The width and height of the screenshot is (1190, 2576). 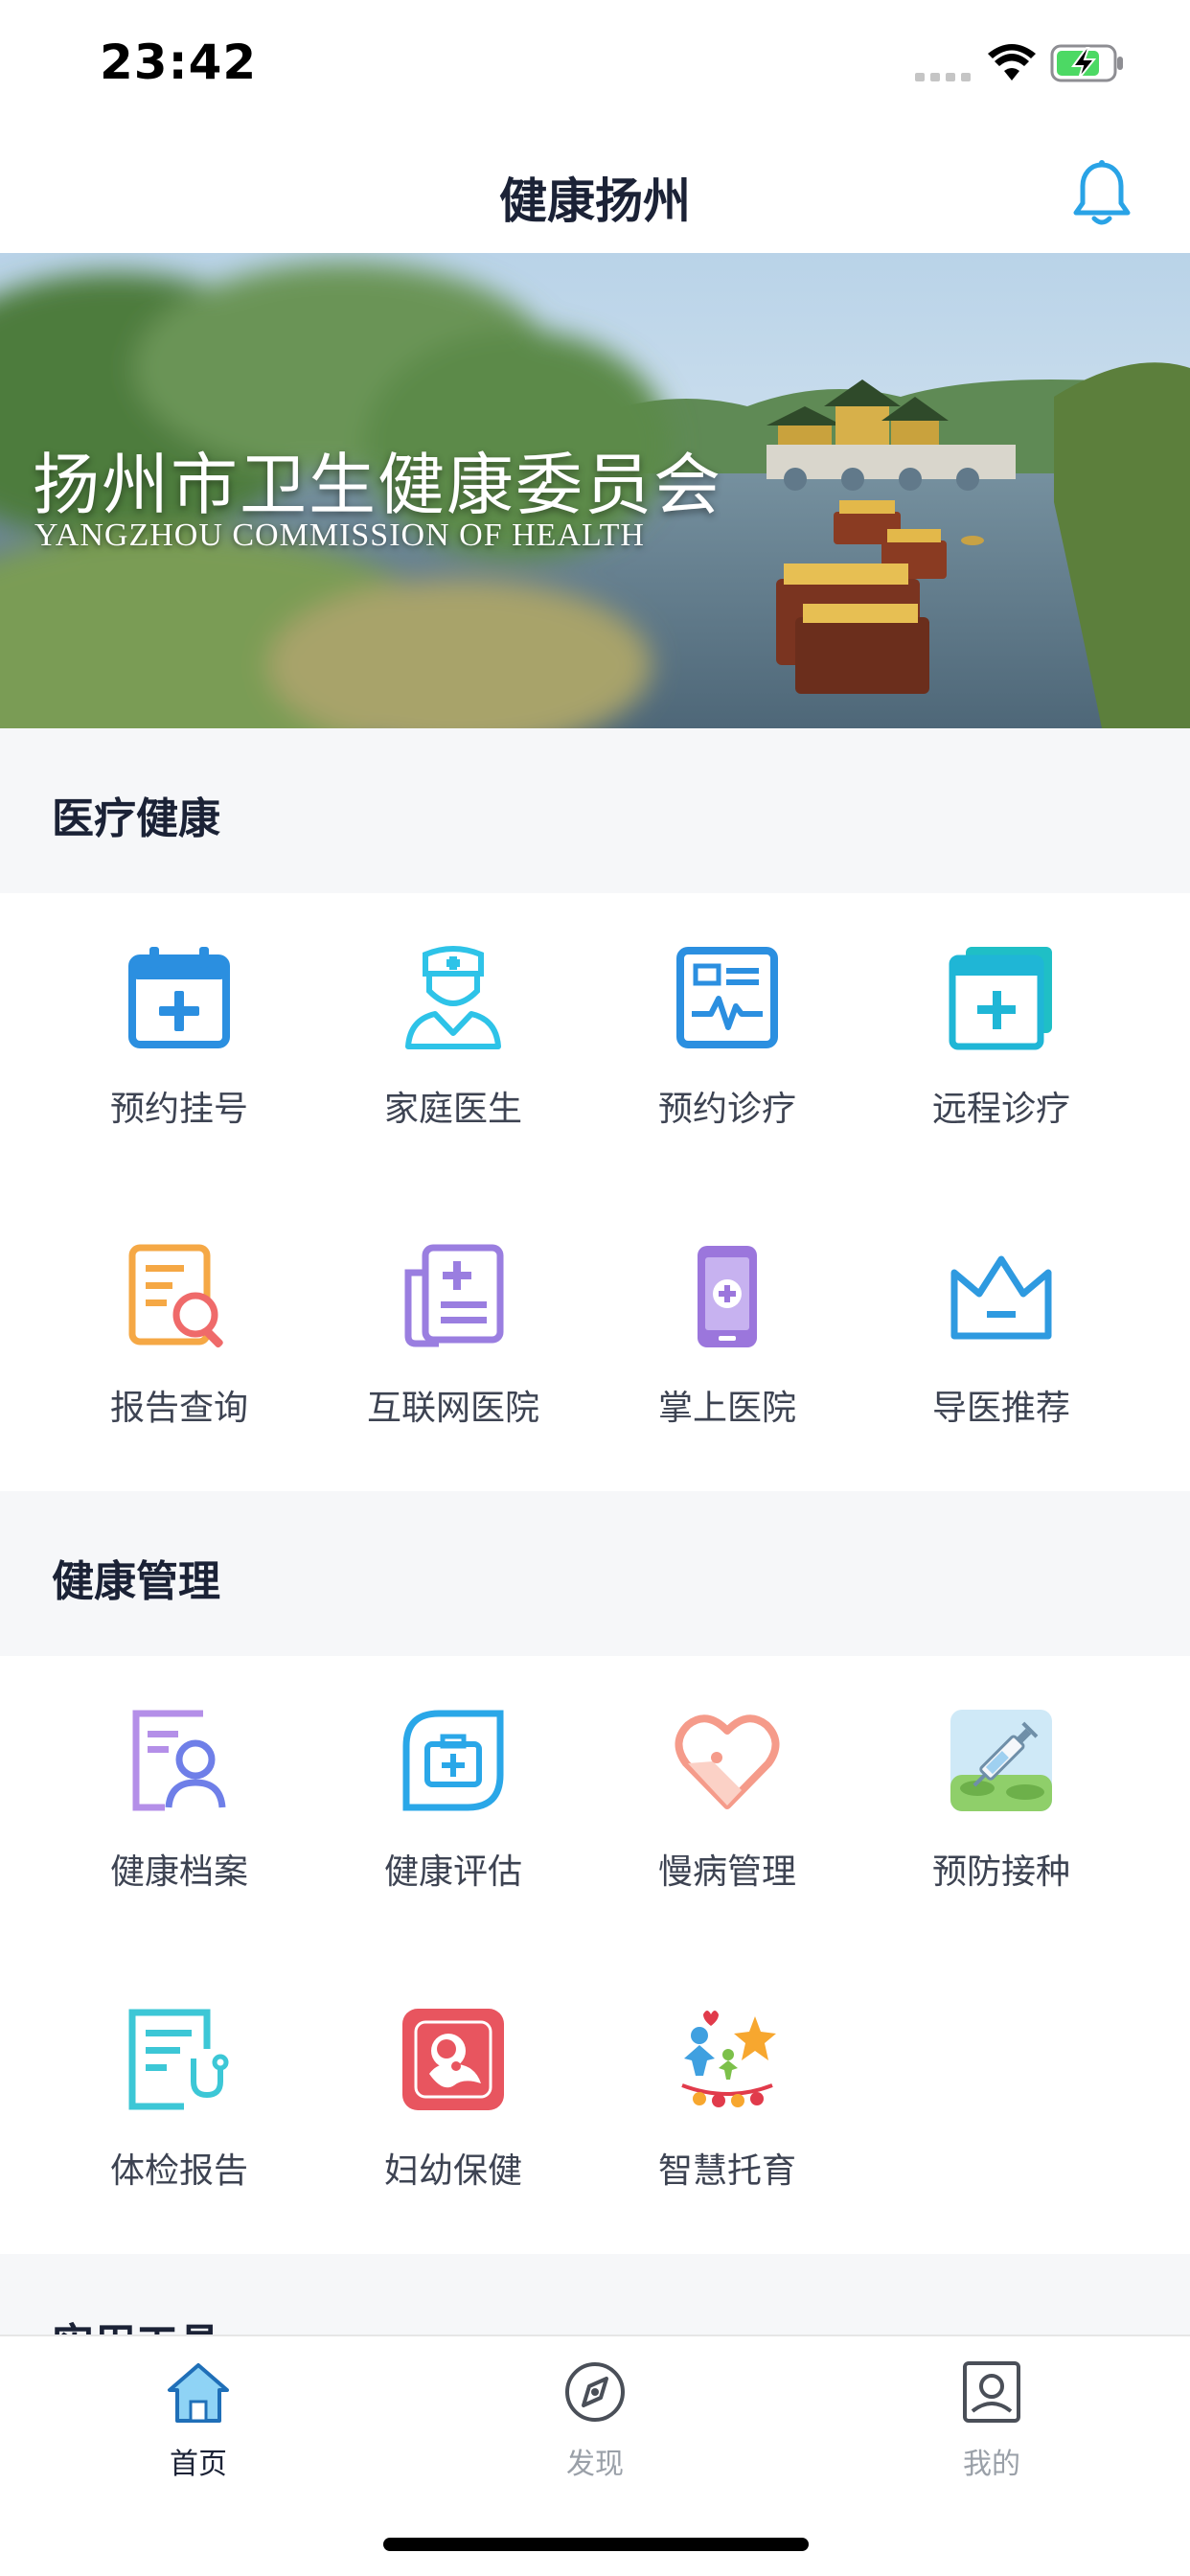 I want to click on service-guide-recommend: 导医推荐, so click(x=1001, y=1312).